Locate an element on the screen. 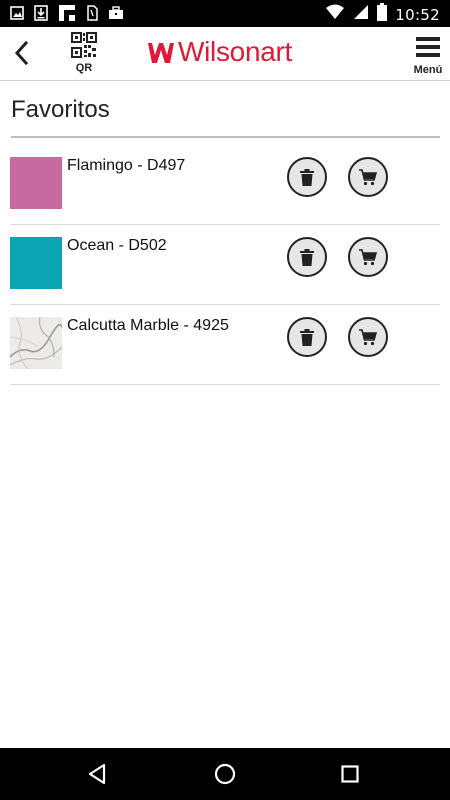  nav-back-button is located at coordinates (97, 776).